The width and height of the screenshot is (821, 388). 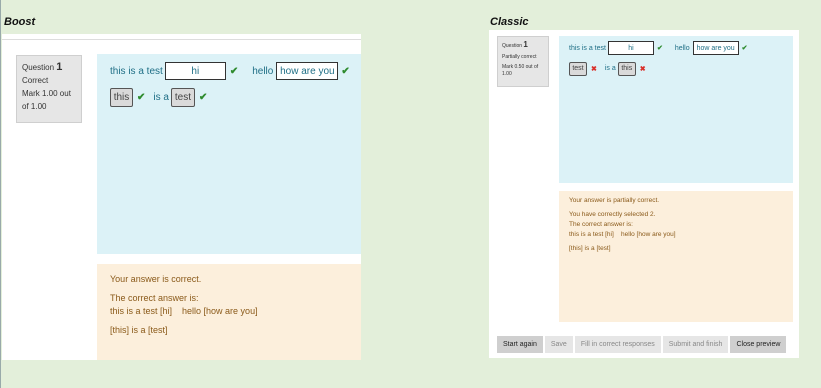 I want to click on boost-line-1: this is a test hi ✔ hello how are you ✔, so click(x=235, y=71).